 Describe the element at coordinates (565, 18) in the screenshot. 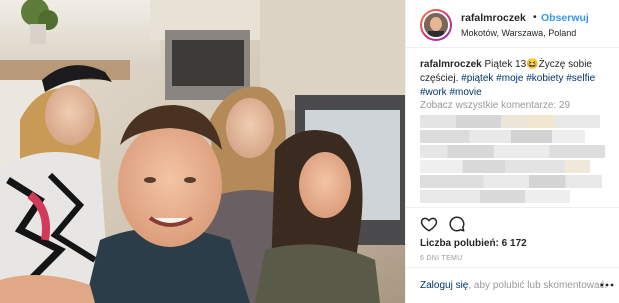

I see `follow-button: Obserwuj` at that location.